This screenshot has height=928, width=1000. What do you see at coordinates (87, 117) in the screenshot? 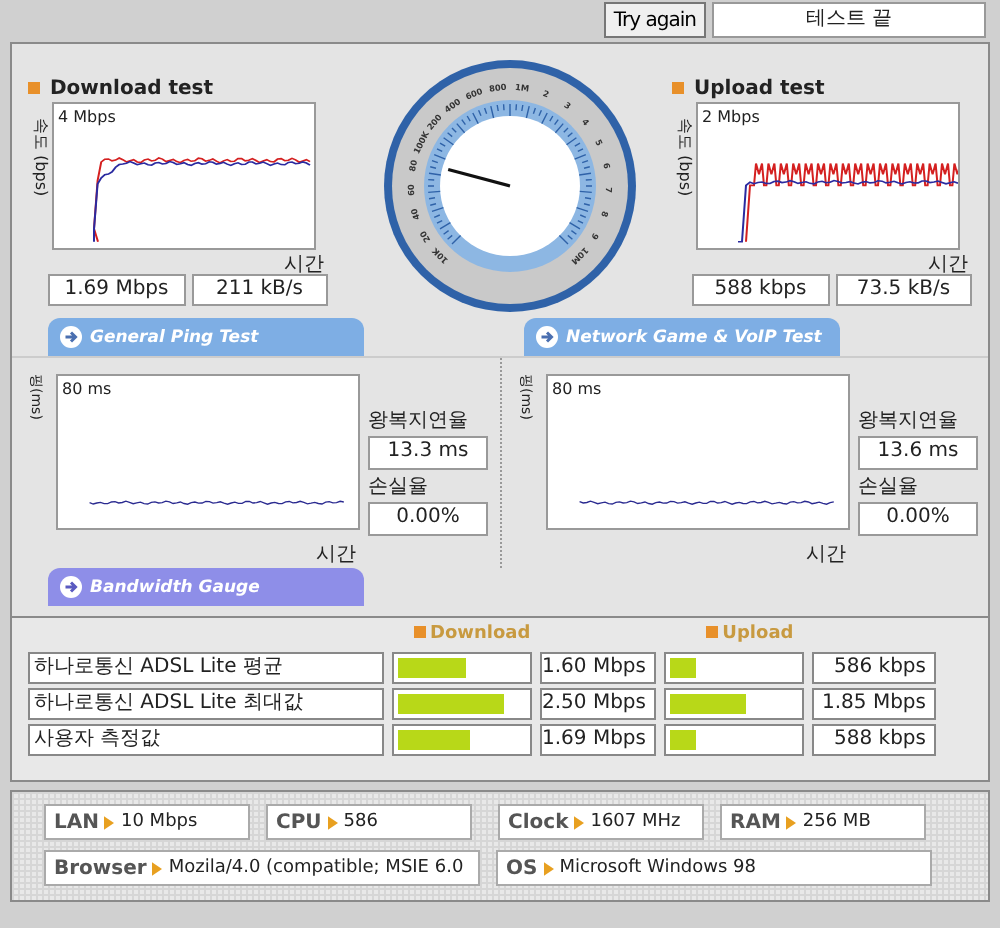
I see `axis-max-label: 4 Mbps` at bounding box center [87, 117].